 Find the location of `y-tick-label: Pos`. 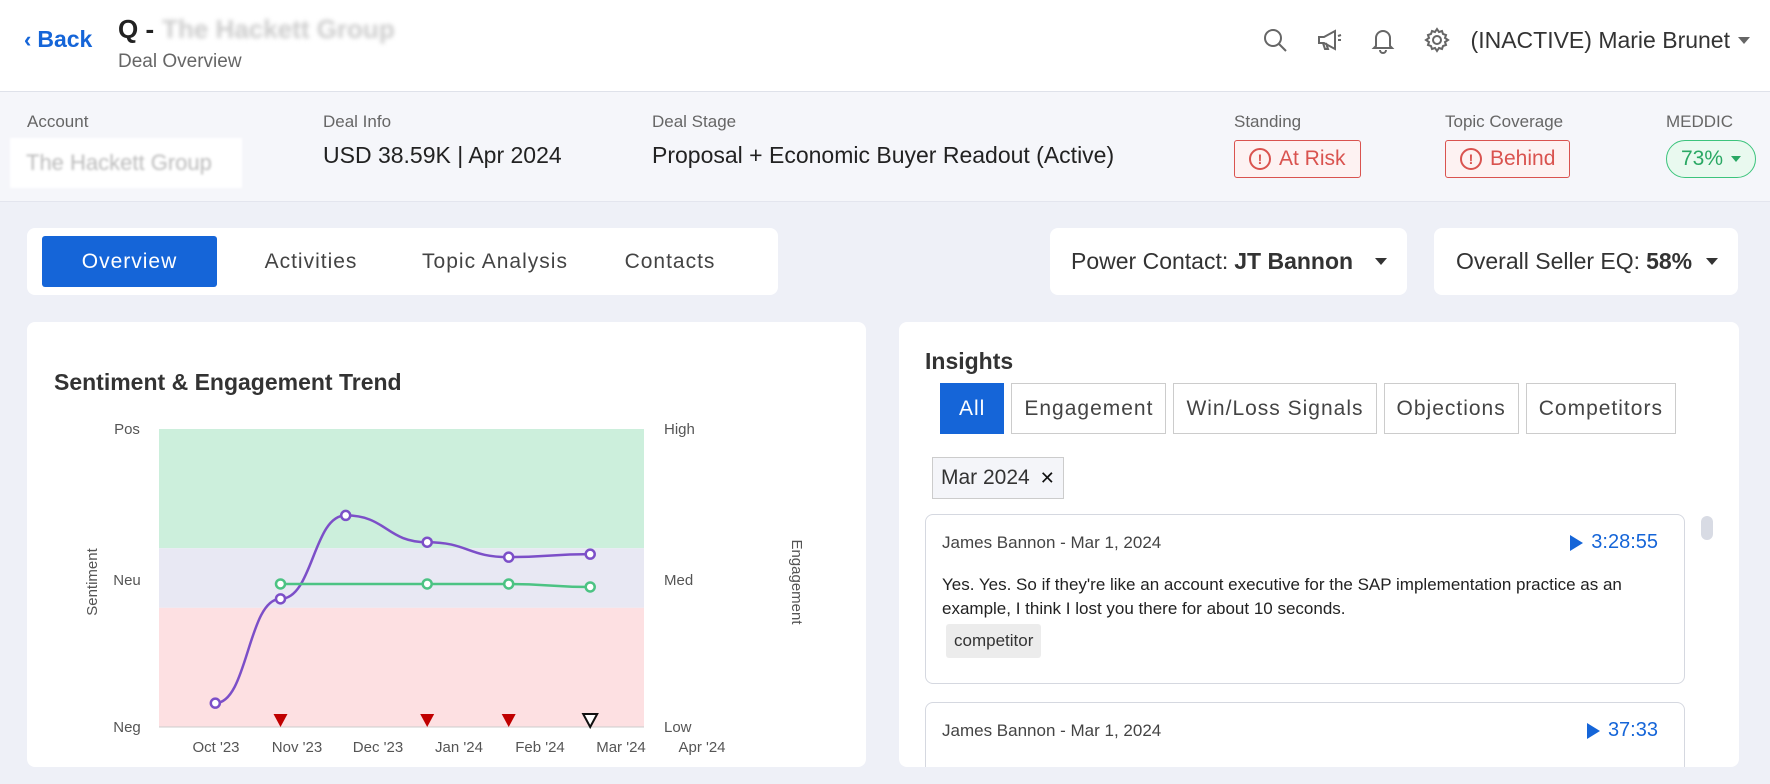

y-tick-label: Pos is located at coordinates (127, 429).